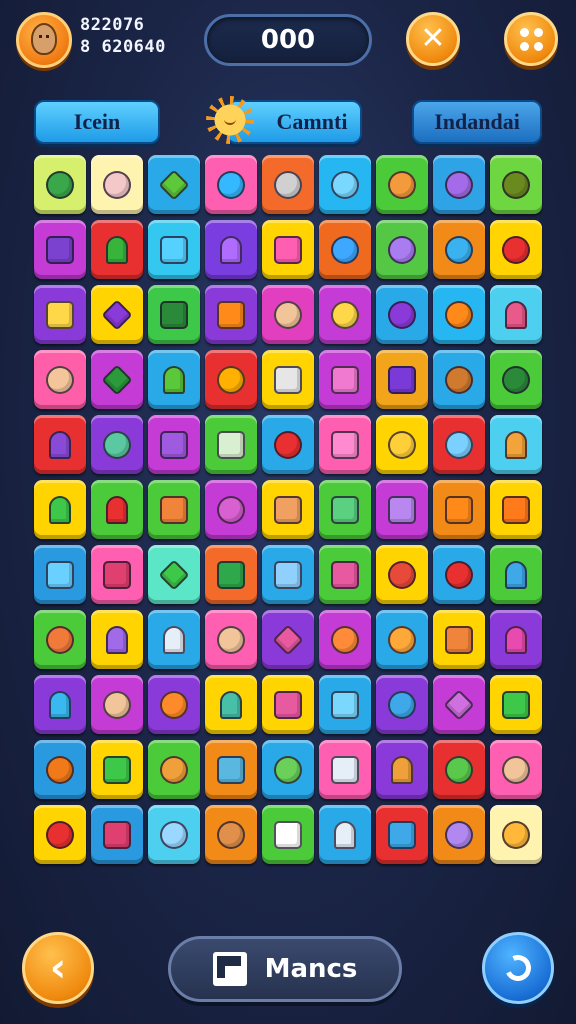  What do you see at coordinates (285, 969) in the screenshot?
I see `matches-button: Mancs` at bounding box center [285, 969].